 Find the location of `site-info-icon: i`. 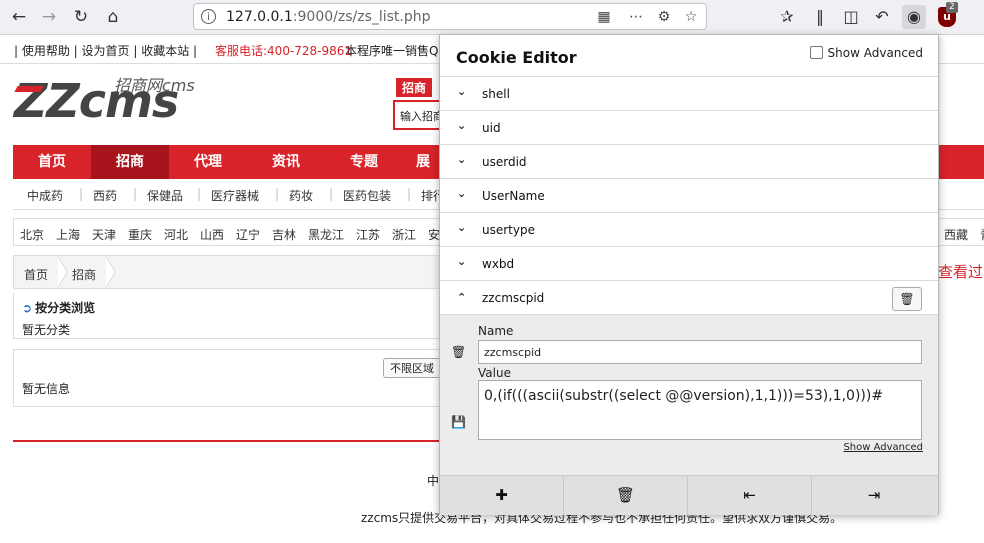

site-info-icon: i is located at coordinates (208, 16).